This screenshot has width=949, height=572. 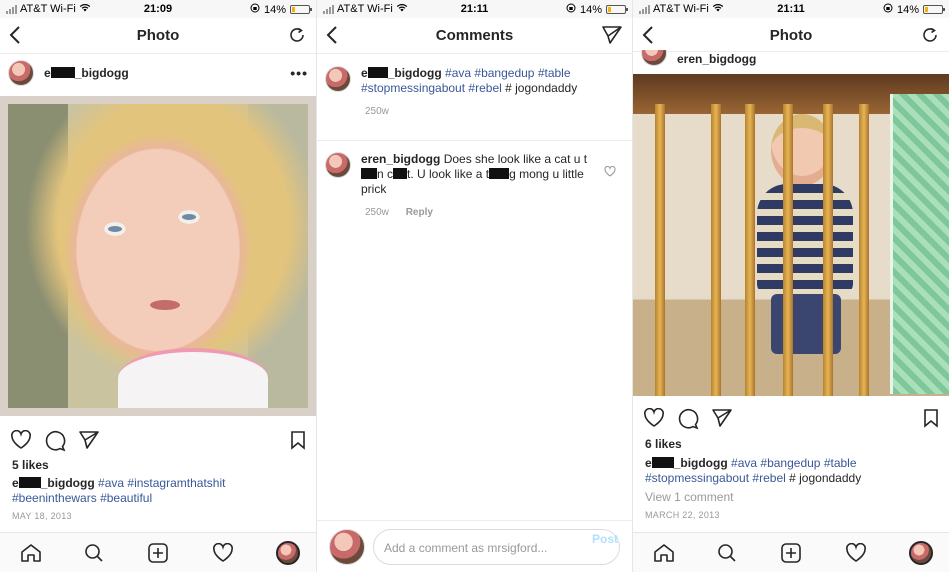 I want to click on more-options-icon: •••, so click(x=299, y=73).